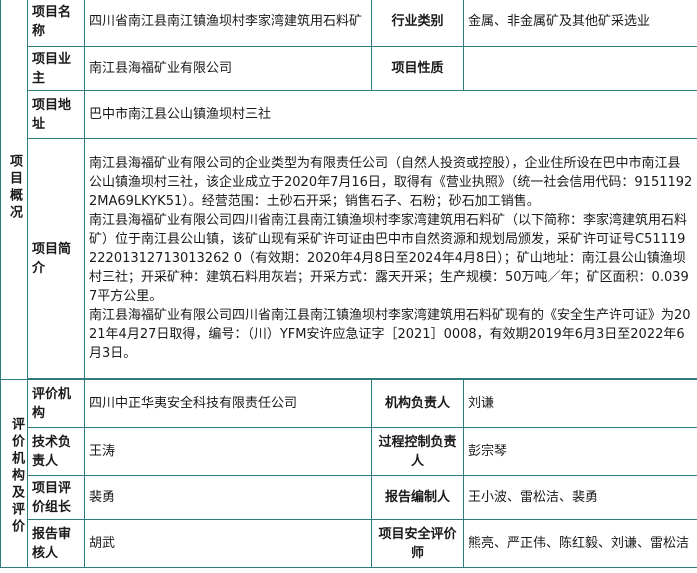 This screenshot has width=697, height=573. Describe the element at coordinates (390, 114) in the screenshot. I see `address-value: 巴中市南江县公山镇渔坝村三社` at that location.